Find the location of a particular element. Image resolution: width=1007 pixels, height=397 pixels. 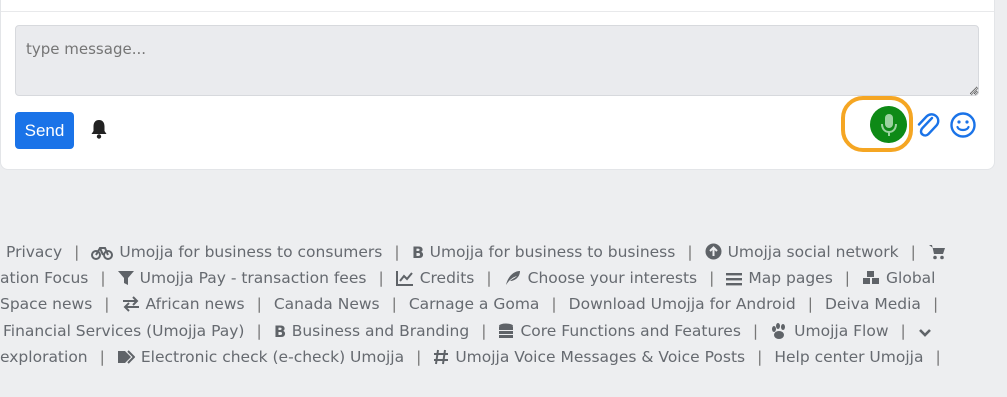

cart-icon is located at coordinates (937, 255).